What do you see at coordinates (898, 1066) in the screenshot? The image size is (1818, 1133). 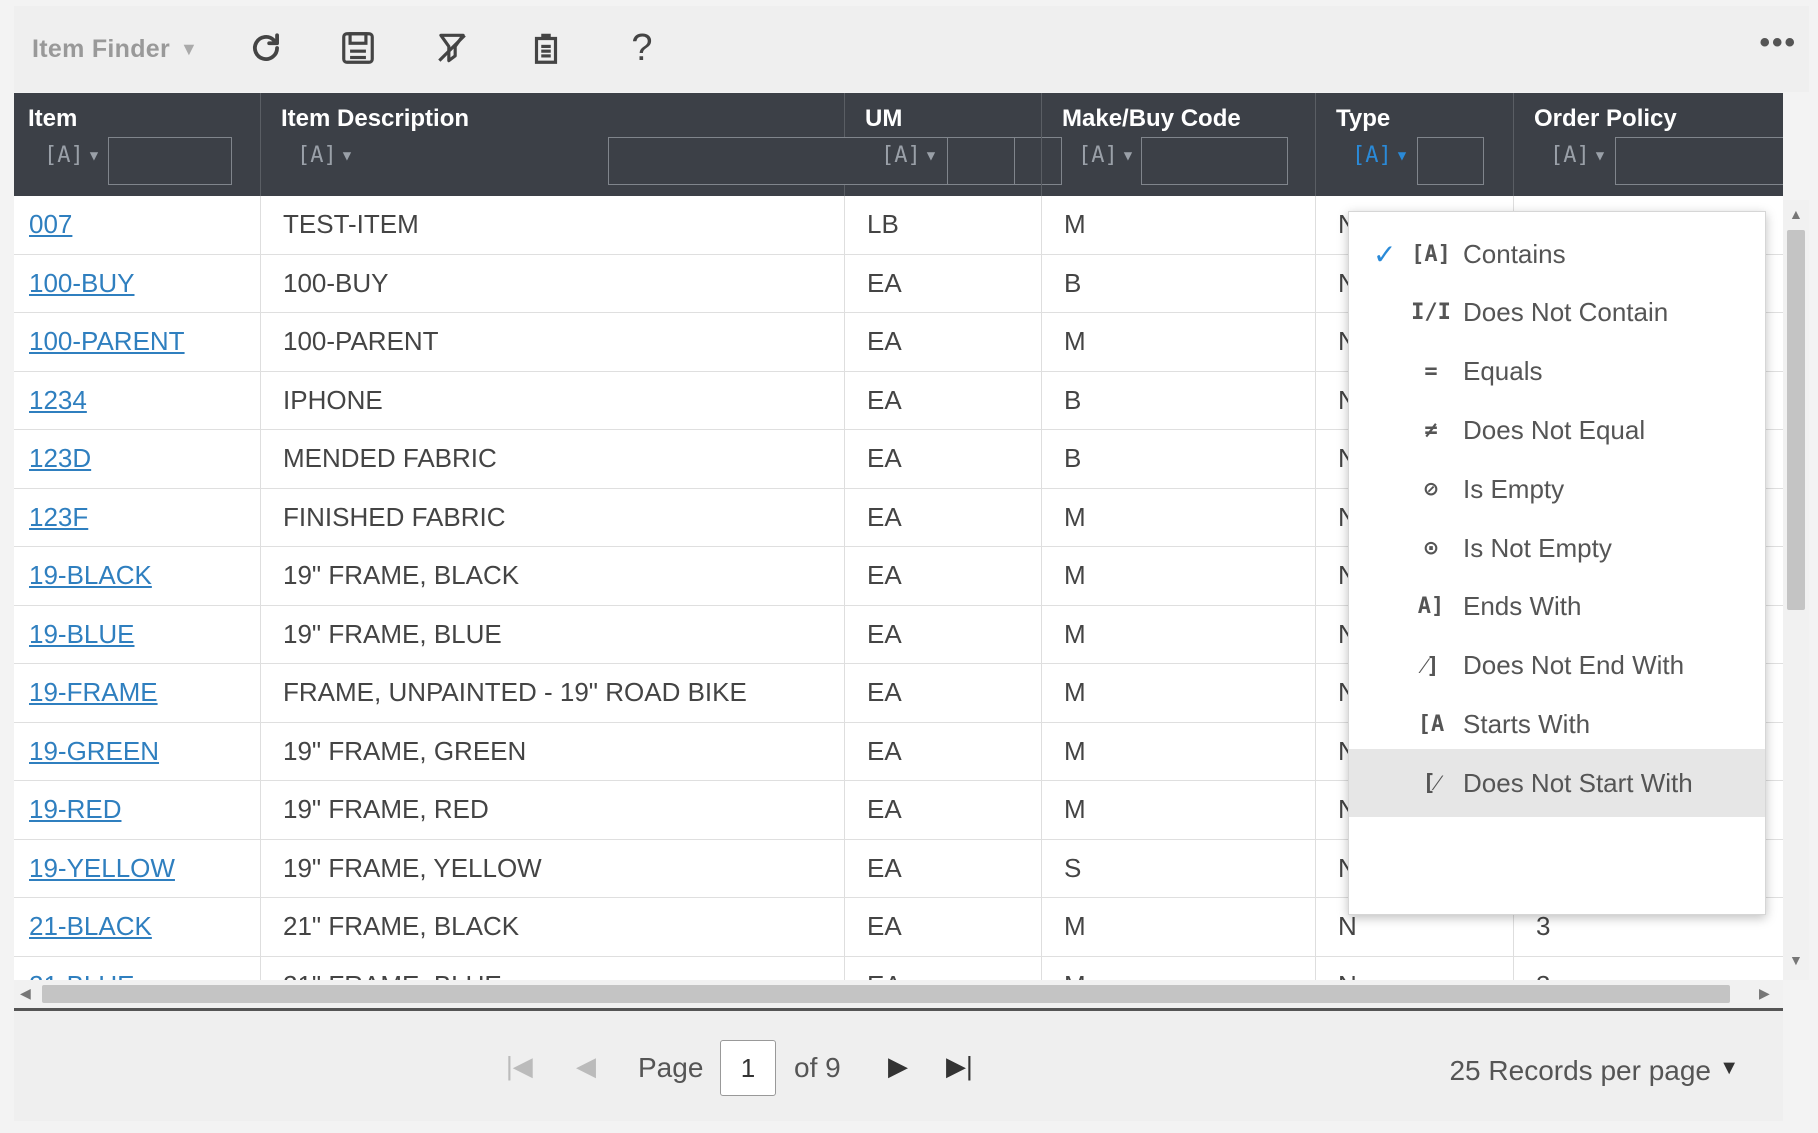 I see `next-page-icon: ▶` at bounding box center [898, 1066].